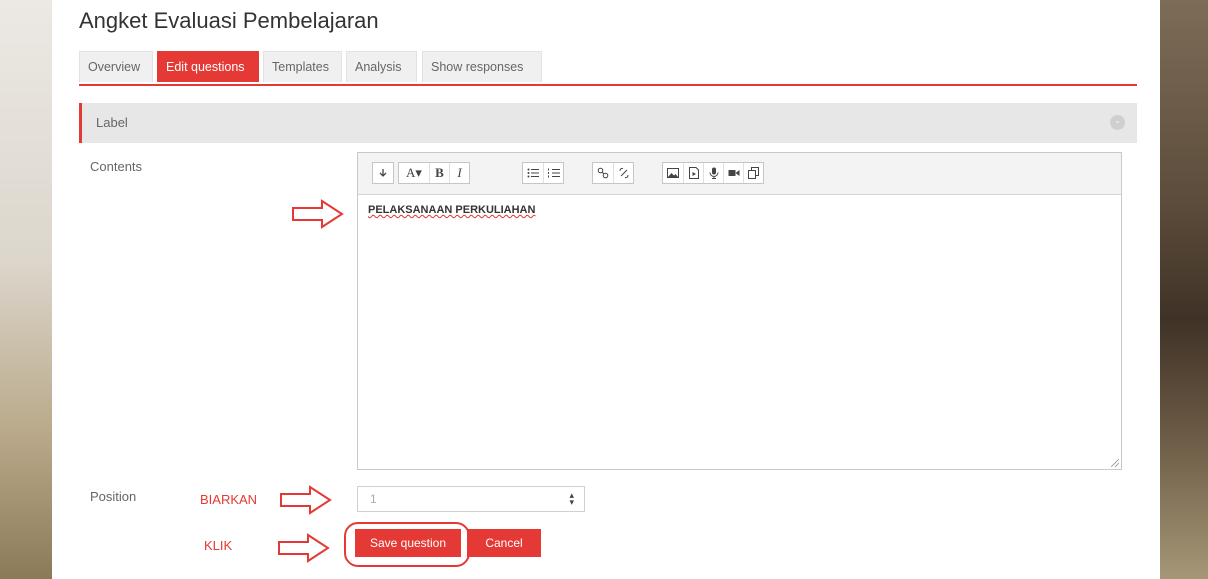 The height and width of the screenshot is (579, 1208). What do you see at coordinates (112, 122) in the screenshot?
I see `section-label: Label` at bounding box center [112, 122].